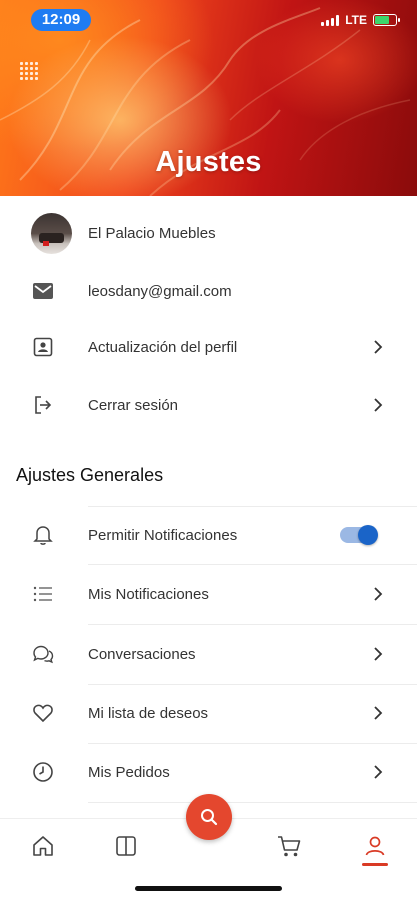  Describe the element at coordinates (43, 347) in the screenshot. I see `profile-card-icon` at that location.